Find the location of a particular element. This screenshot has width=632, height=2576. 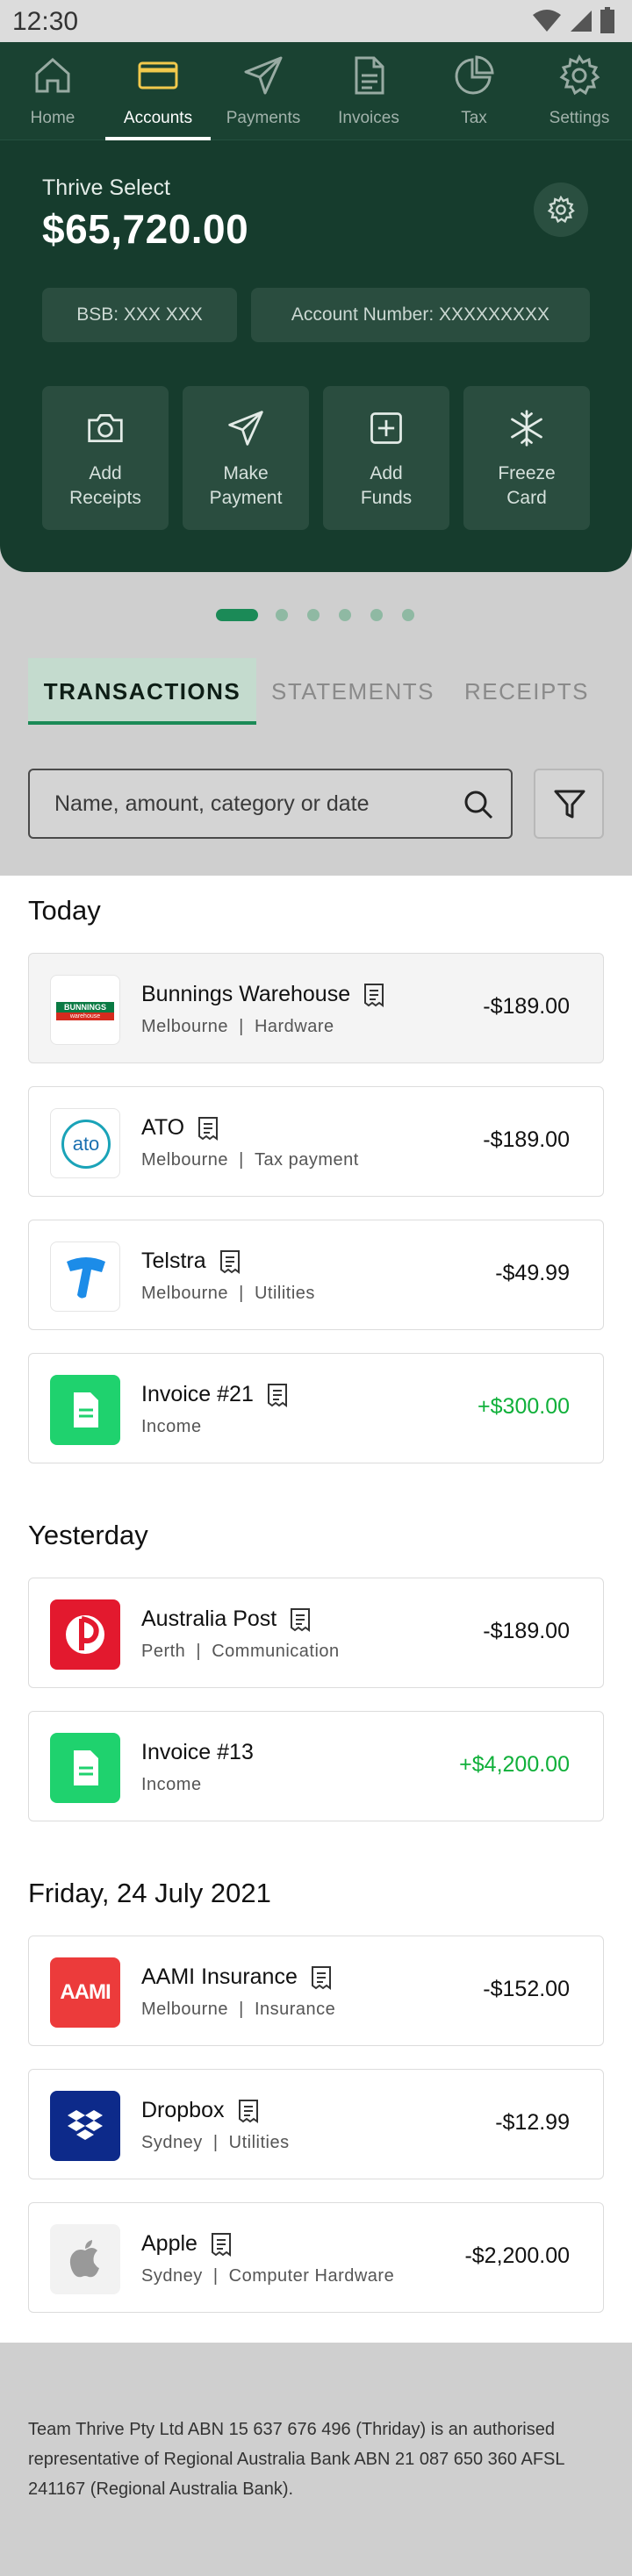

search-input: Name, amount, category or date is located at coordinates (271, 804).